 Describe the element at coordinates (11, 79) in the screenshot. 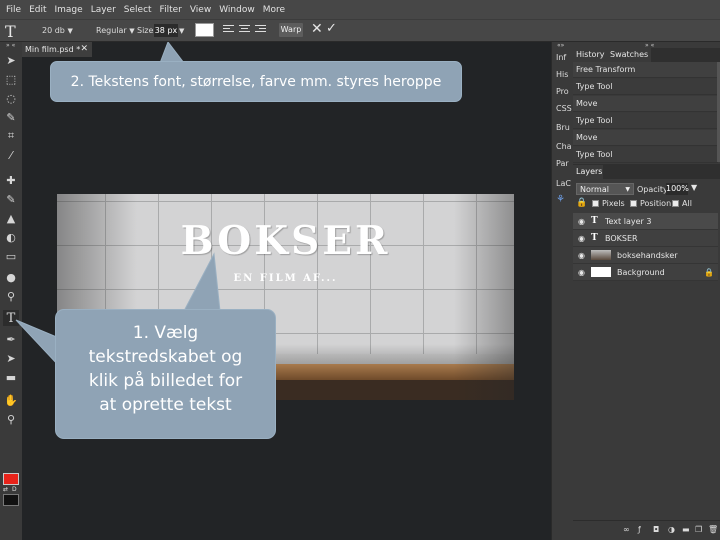

I see `marquee-tool-icon: ⬚` at that location.